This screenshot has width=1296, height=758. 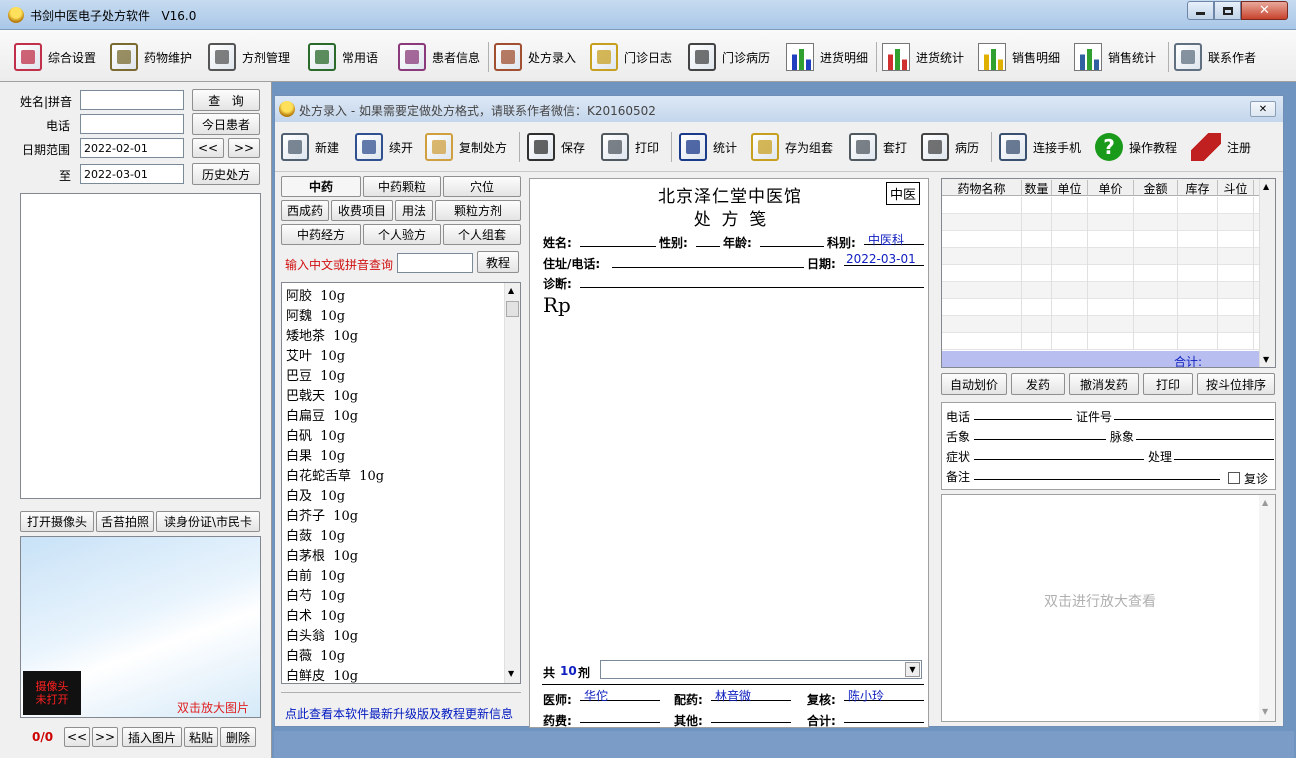 I want to click on medicine-table: 药物名称 数量 单位 单价 金额 库存 斗位 合计: ▲ ▼, so click(x=1108, y=273).